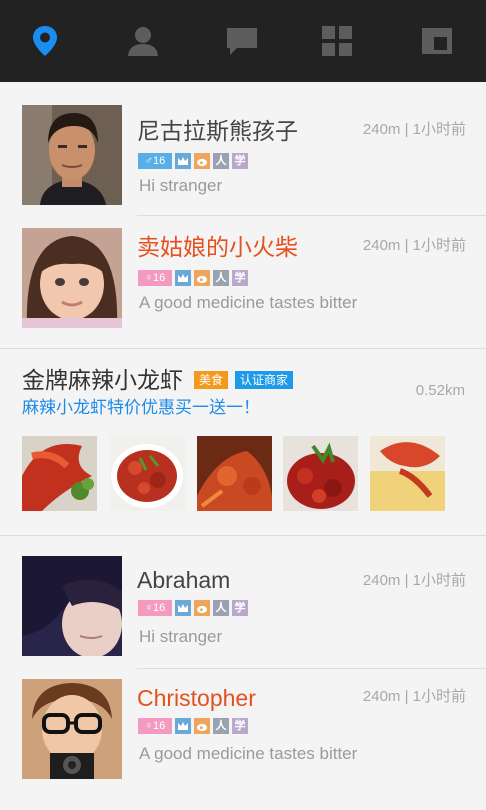 Image resolution: width=486 pixels, height=810 pixels. I want to click on top-nav-bar, so click(243, 41).